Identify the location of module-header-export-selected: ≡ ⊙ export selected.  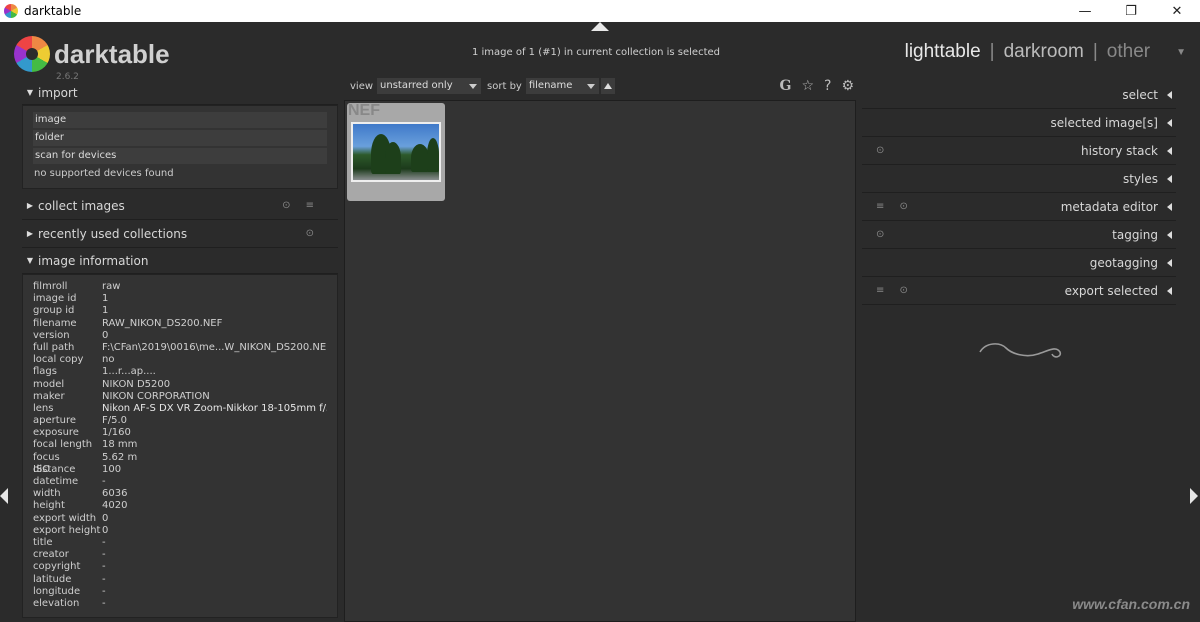
(1019, 291).